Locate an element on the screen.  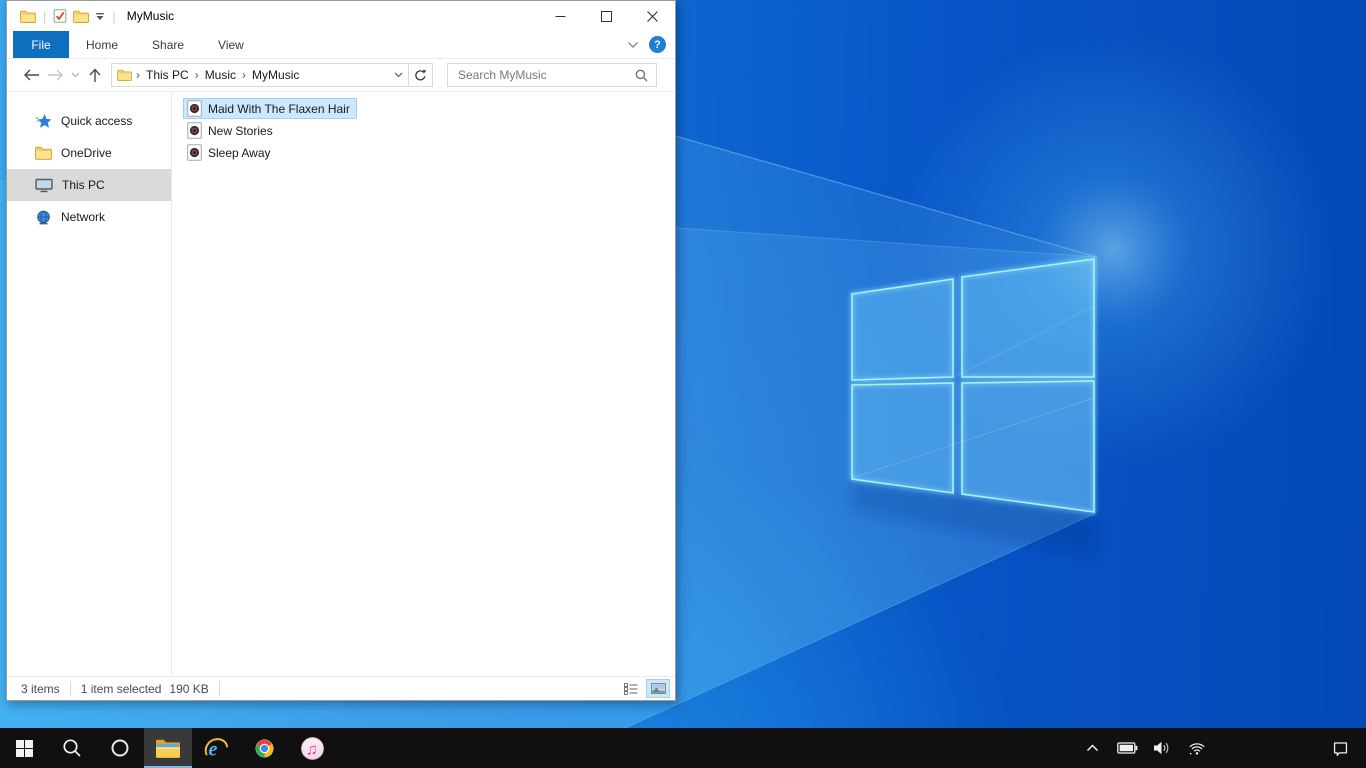
wifi-icon is located at coordinates (1197, 749).